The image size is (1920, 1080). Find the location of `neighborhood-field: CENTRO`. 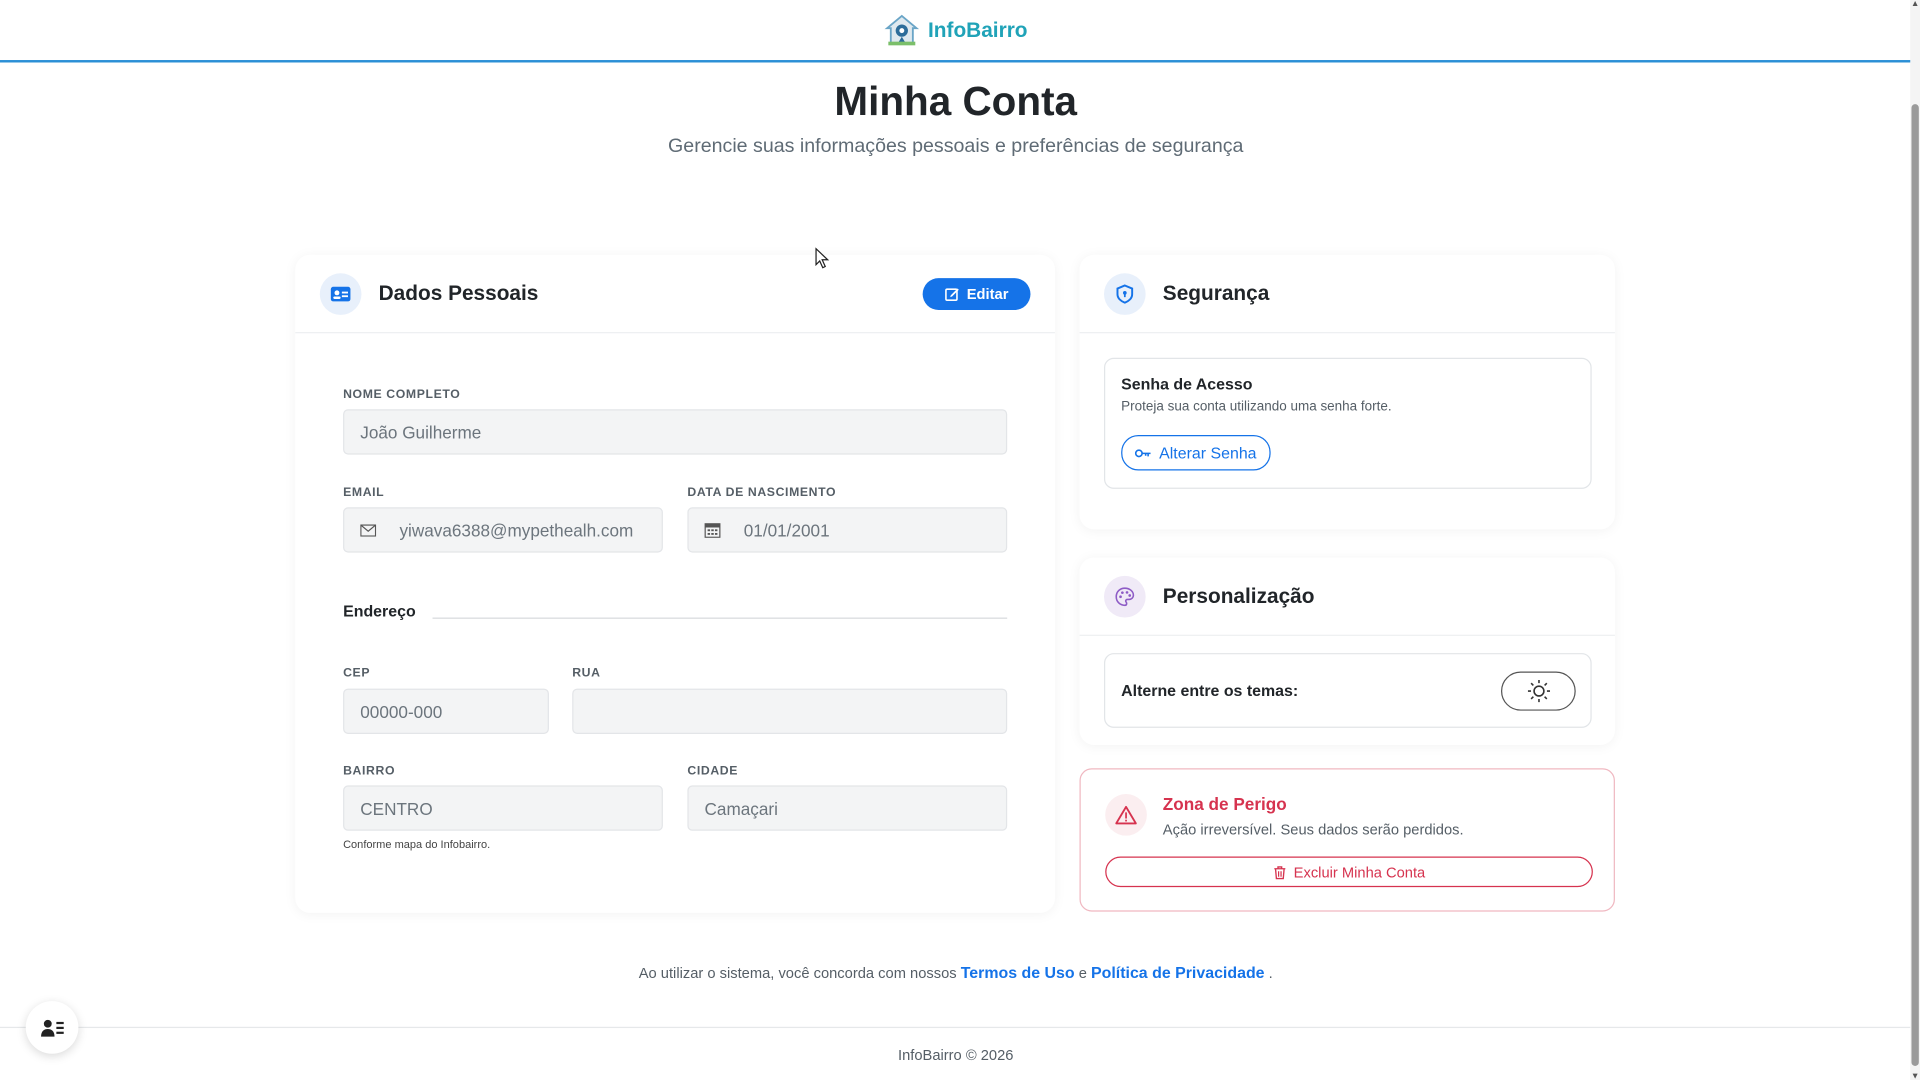

neighborhood-field: CENTRO is located at coordinates (503, 808).